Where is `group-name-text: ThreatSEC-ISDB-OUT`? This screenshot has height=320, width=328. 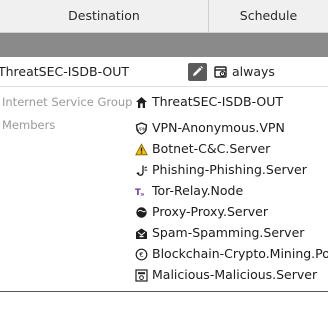
group-name-text: ThreatSEC-ISDB-OUT is located at coordinates (218, 101).